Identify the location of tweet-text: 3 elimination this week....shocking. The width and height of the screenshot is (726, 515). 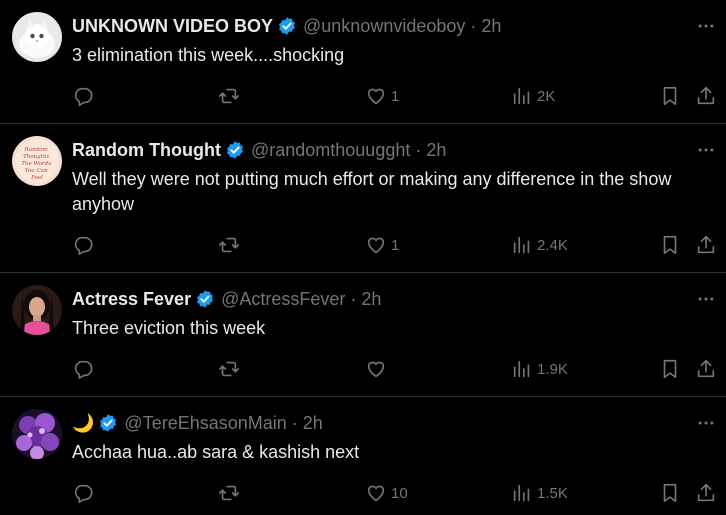
(208, 55).